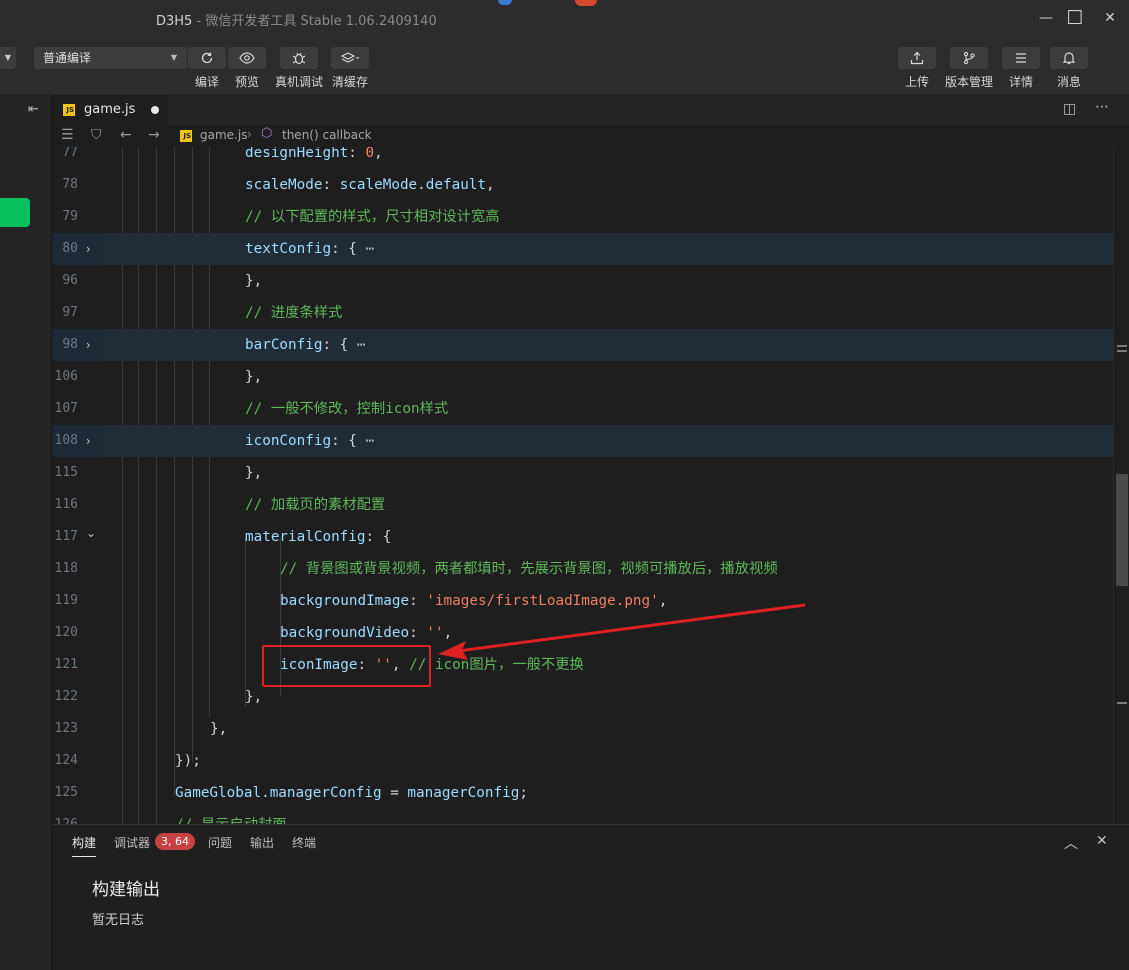  Describe the element at coordinates (67, 135) in the screenshot. I see `list-icon: ☰` at that location.